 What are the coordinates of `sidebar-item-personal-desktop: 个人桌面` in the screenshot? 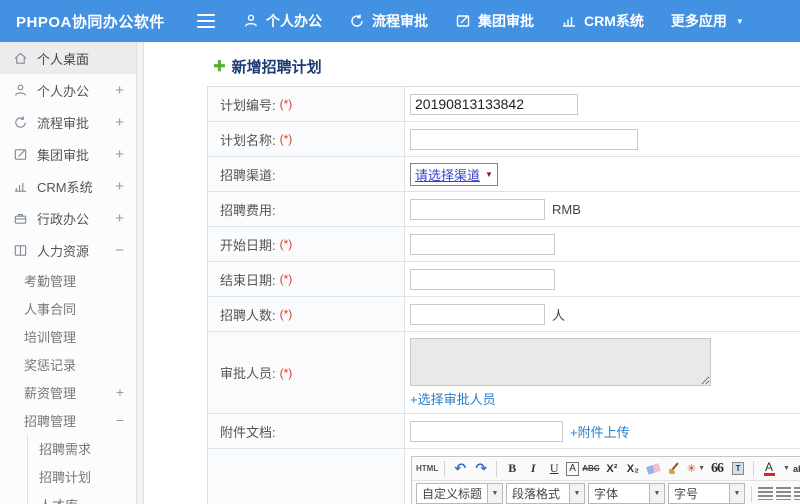 It's located at (68, 58).